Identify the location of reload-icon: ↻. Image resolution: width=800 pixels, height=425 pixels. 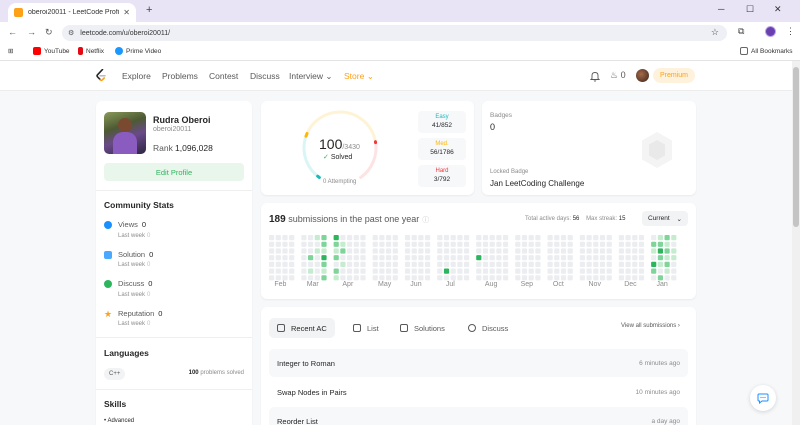
(49, 32).